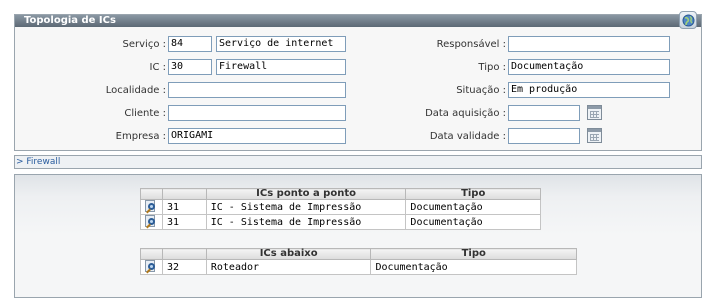  I want to click on tipo-label: Tipo :, so click(492, 67).